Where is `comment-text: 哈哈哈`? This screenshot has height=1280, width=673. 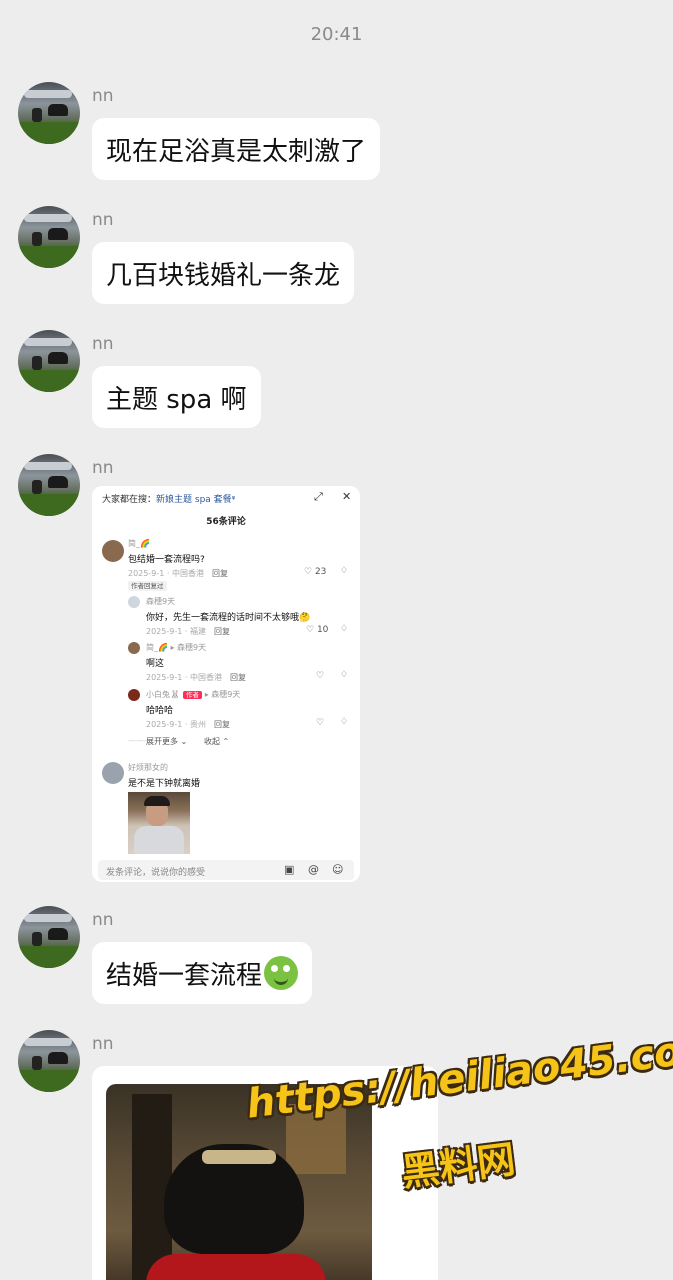 comment-text: 哈哈哈 is located at coordinates (160, 711).